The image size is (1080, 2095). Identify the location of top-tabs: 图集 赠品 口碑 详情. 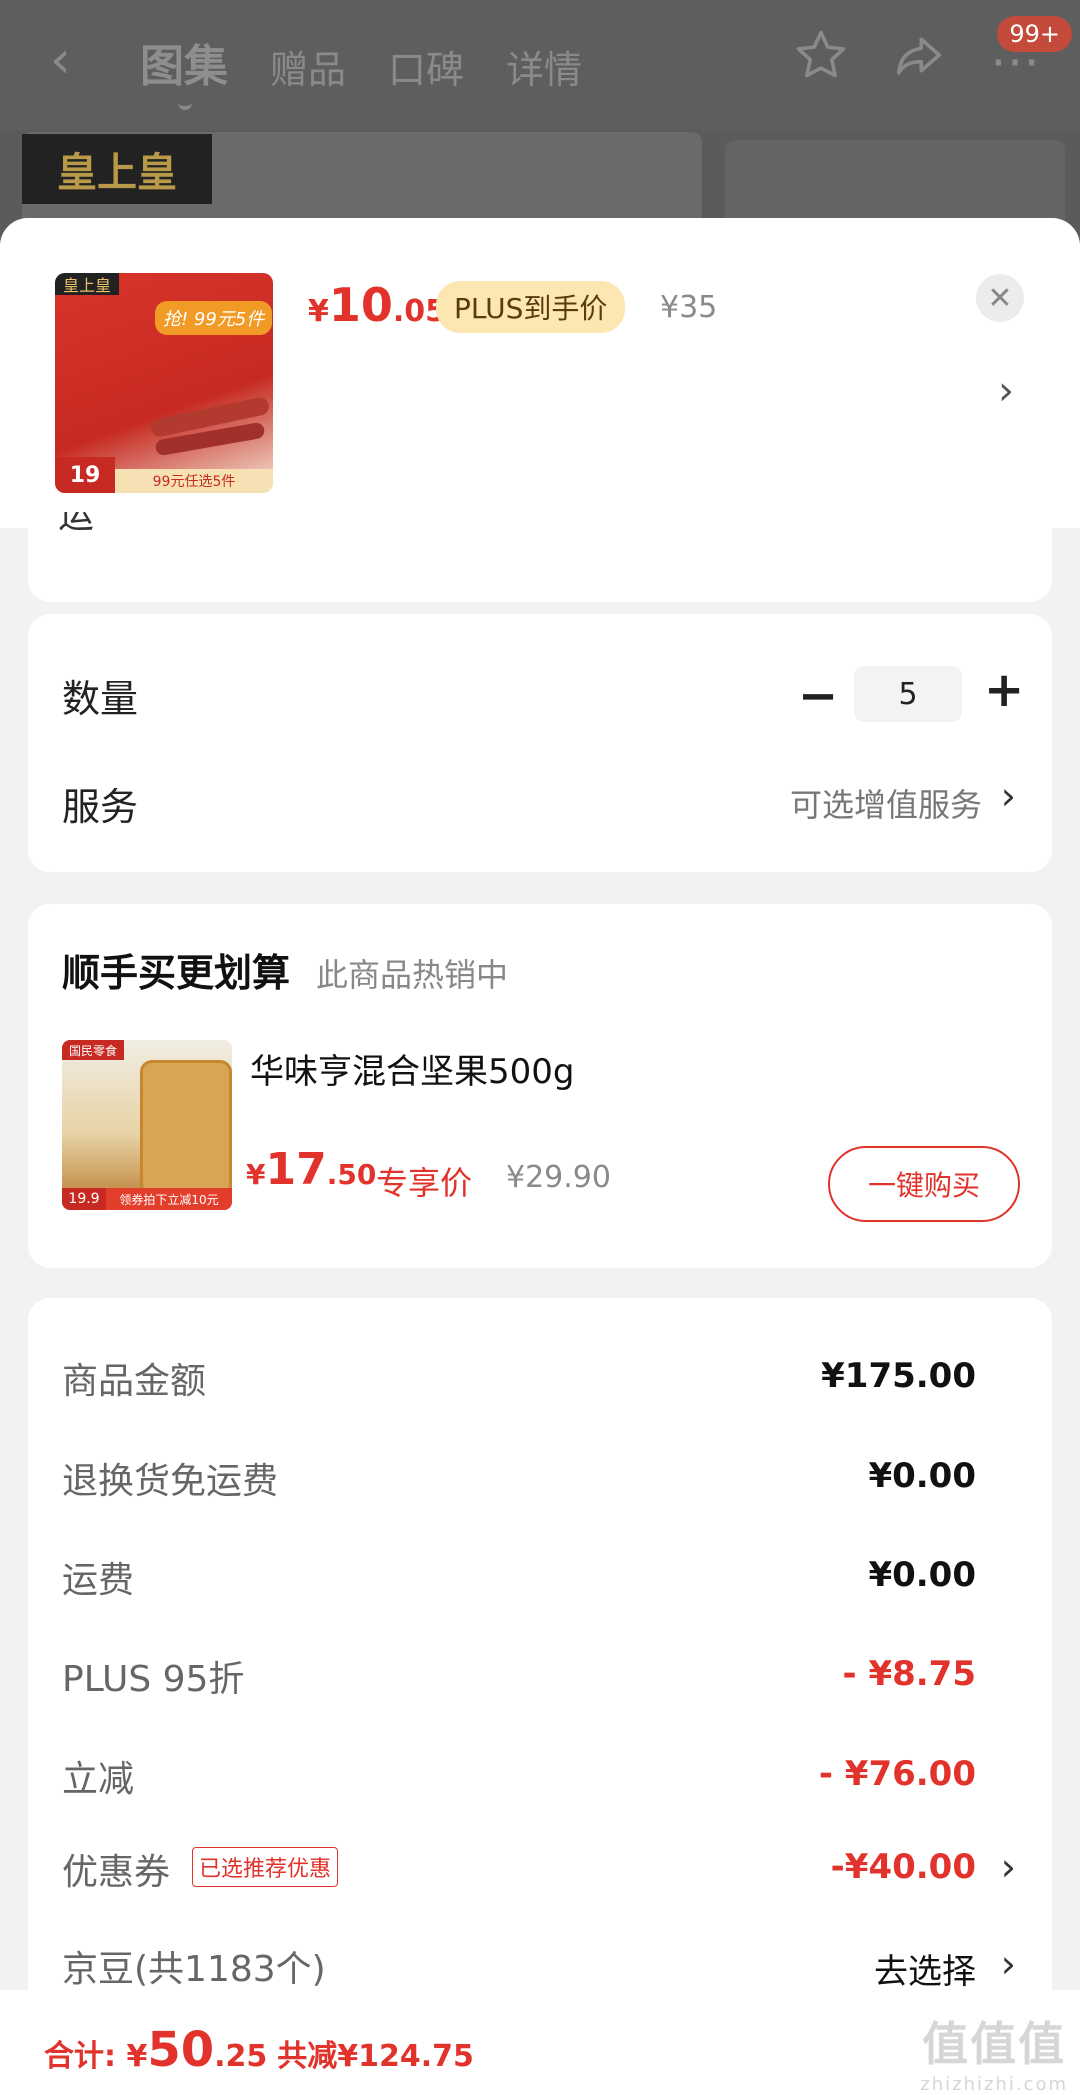
(361, 70).